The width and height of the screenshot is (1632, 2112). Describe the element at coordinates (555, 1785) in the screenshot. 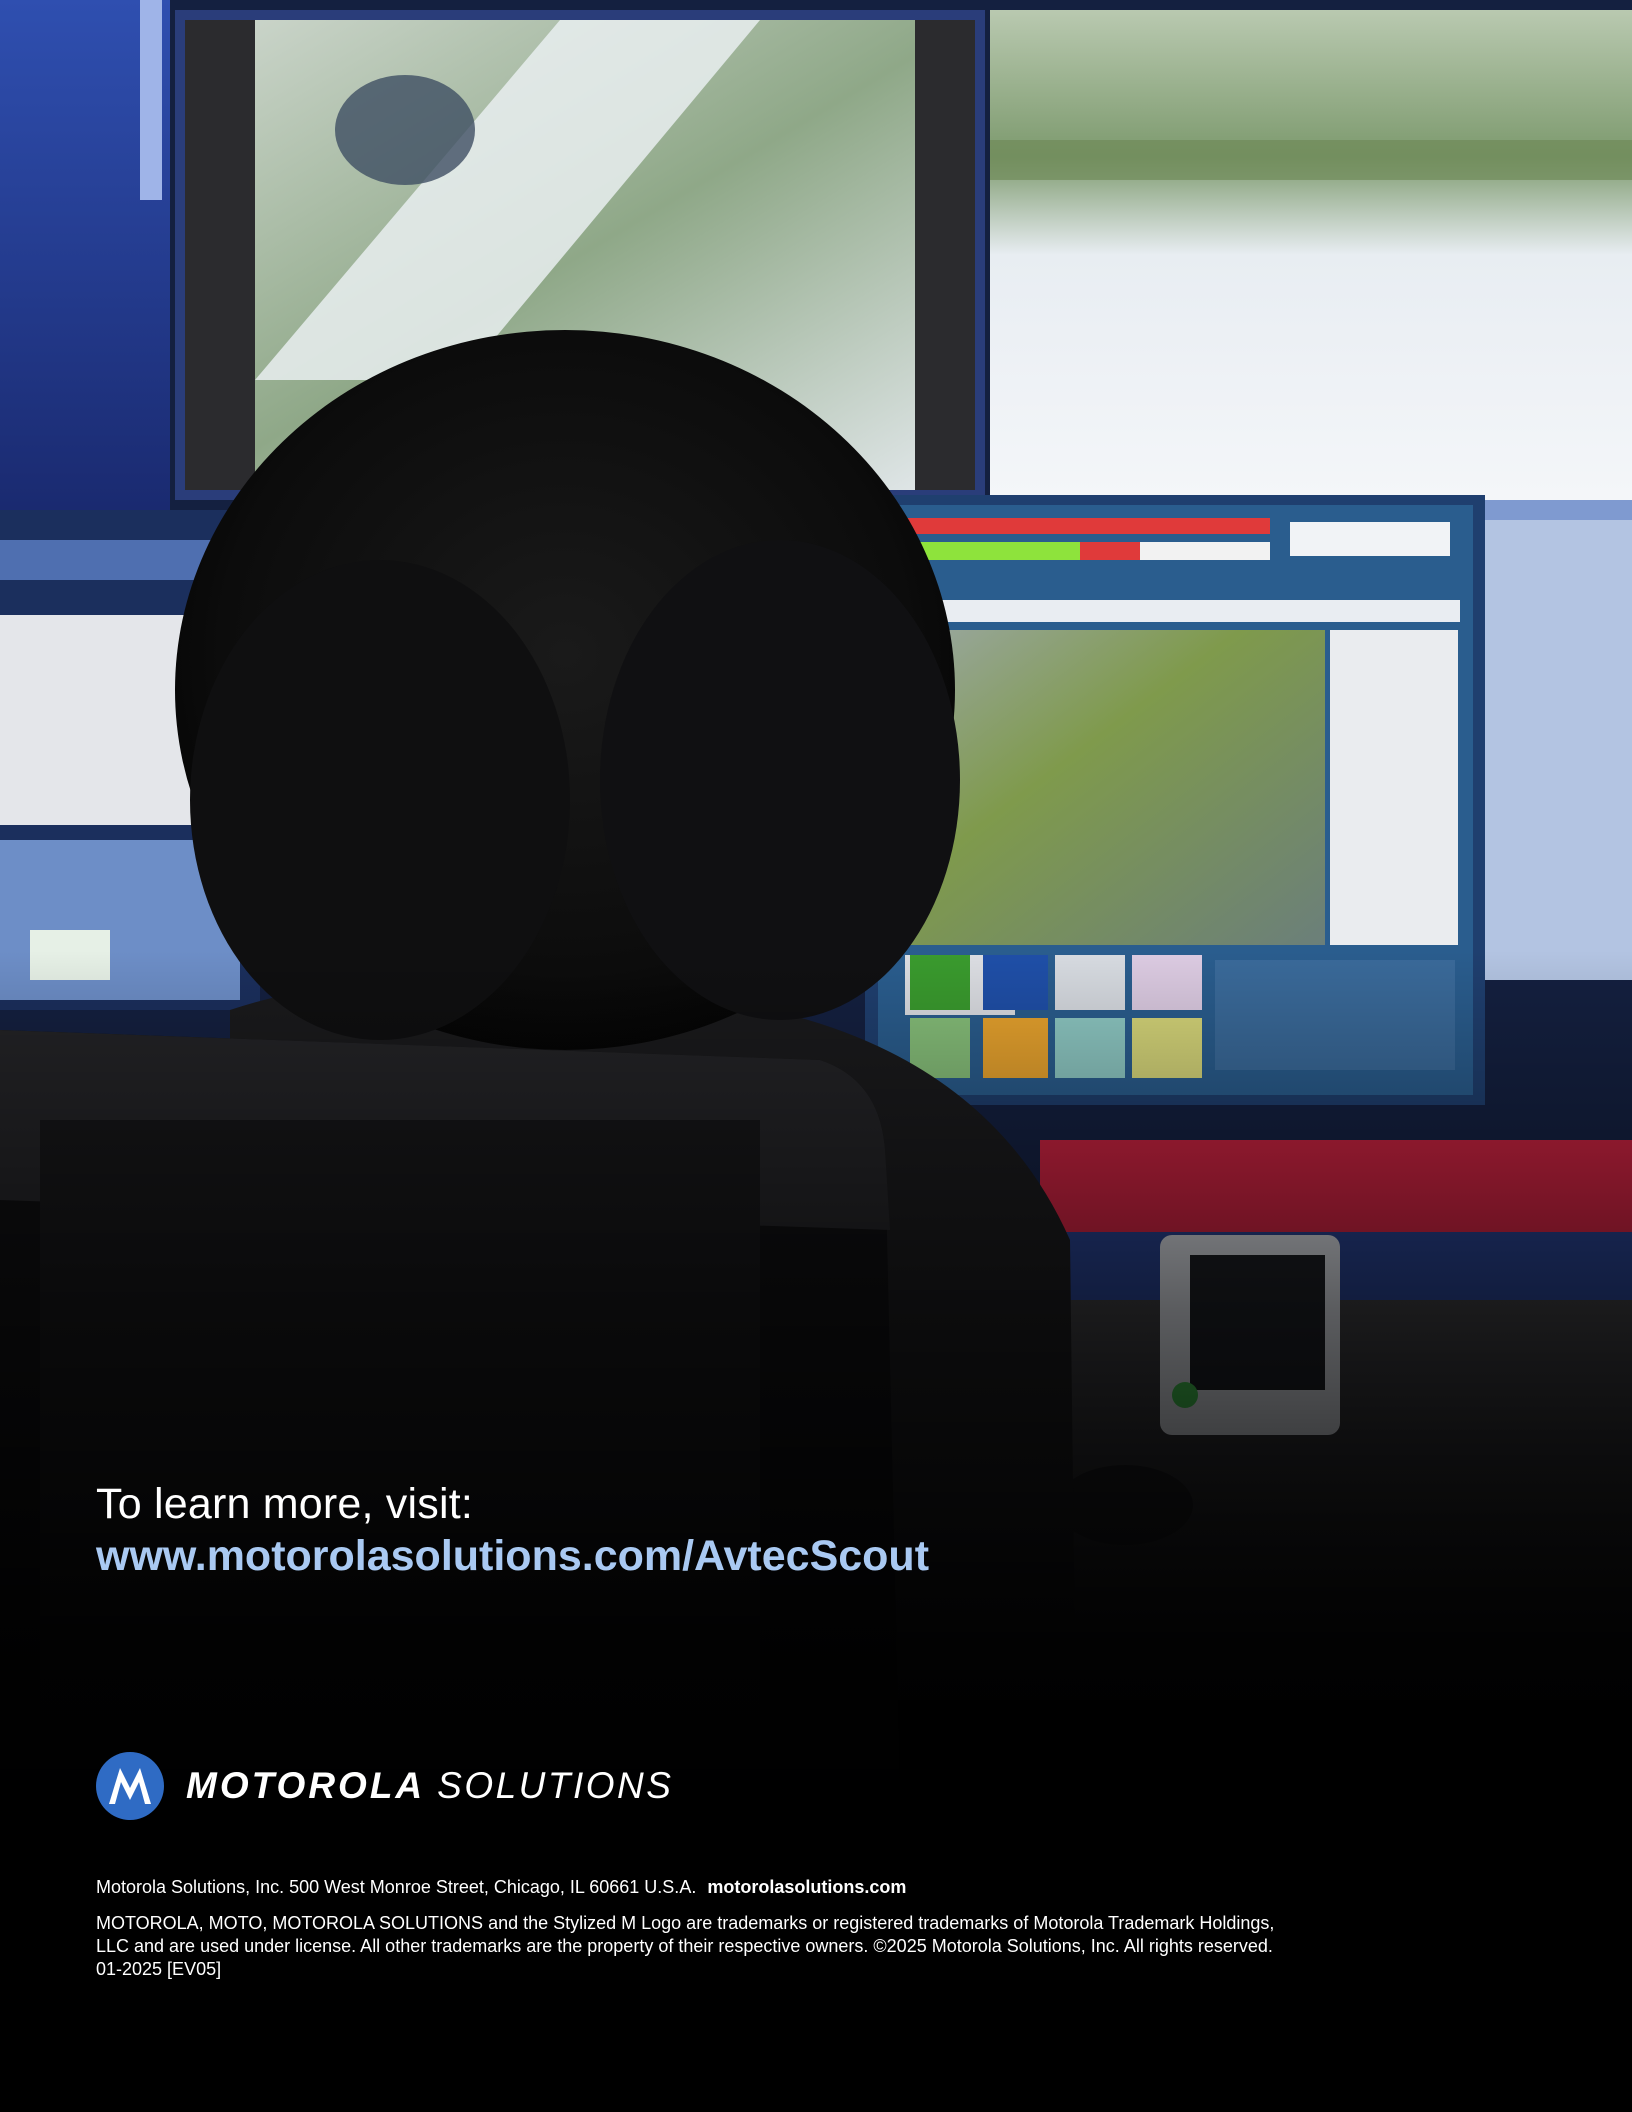

I see `brand-name-light: SOLUTIONS` at that location.